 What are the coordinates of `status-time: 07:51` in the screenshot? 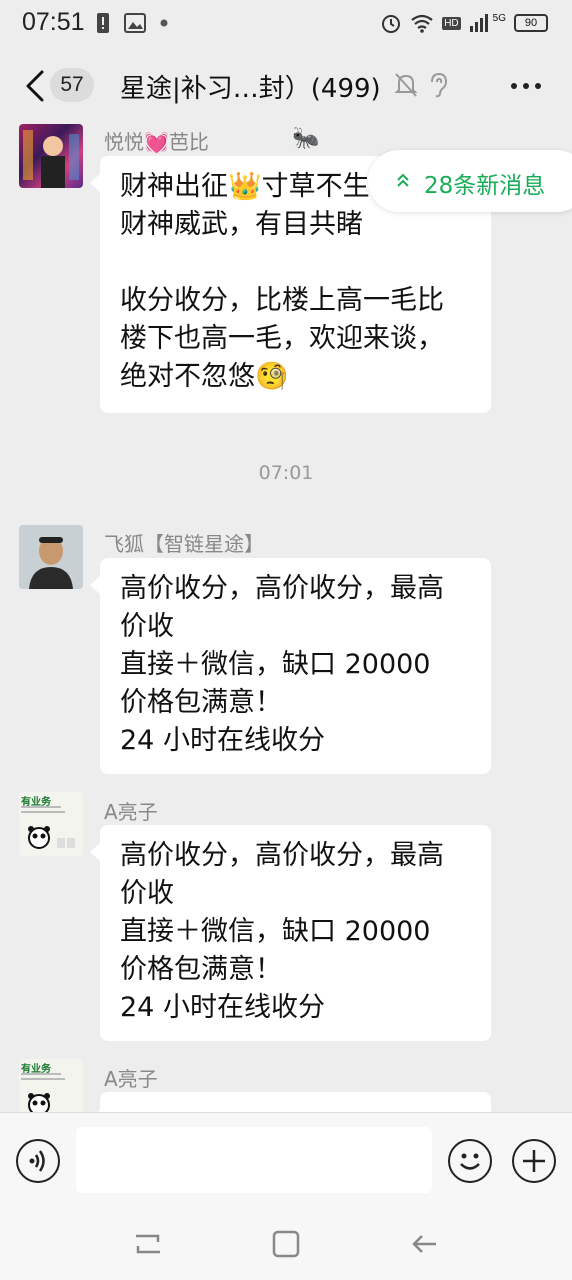 It's located at (53, 22).